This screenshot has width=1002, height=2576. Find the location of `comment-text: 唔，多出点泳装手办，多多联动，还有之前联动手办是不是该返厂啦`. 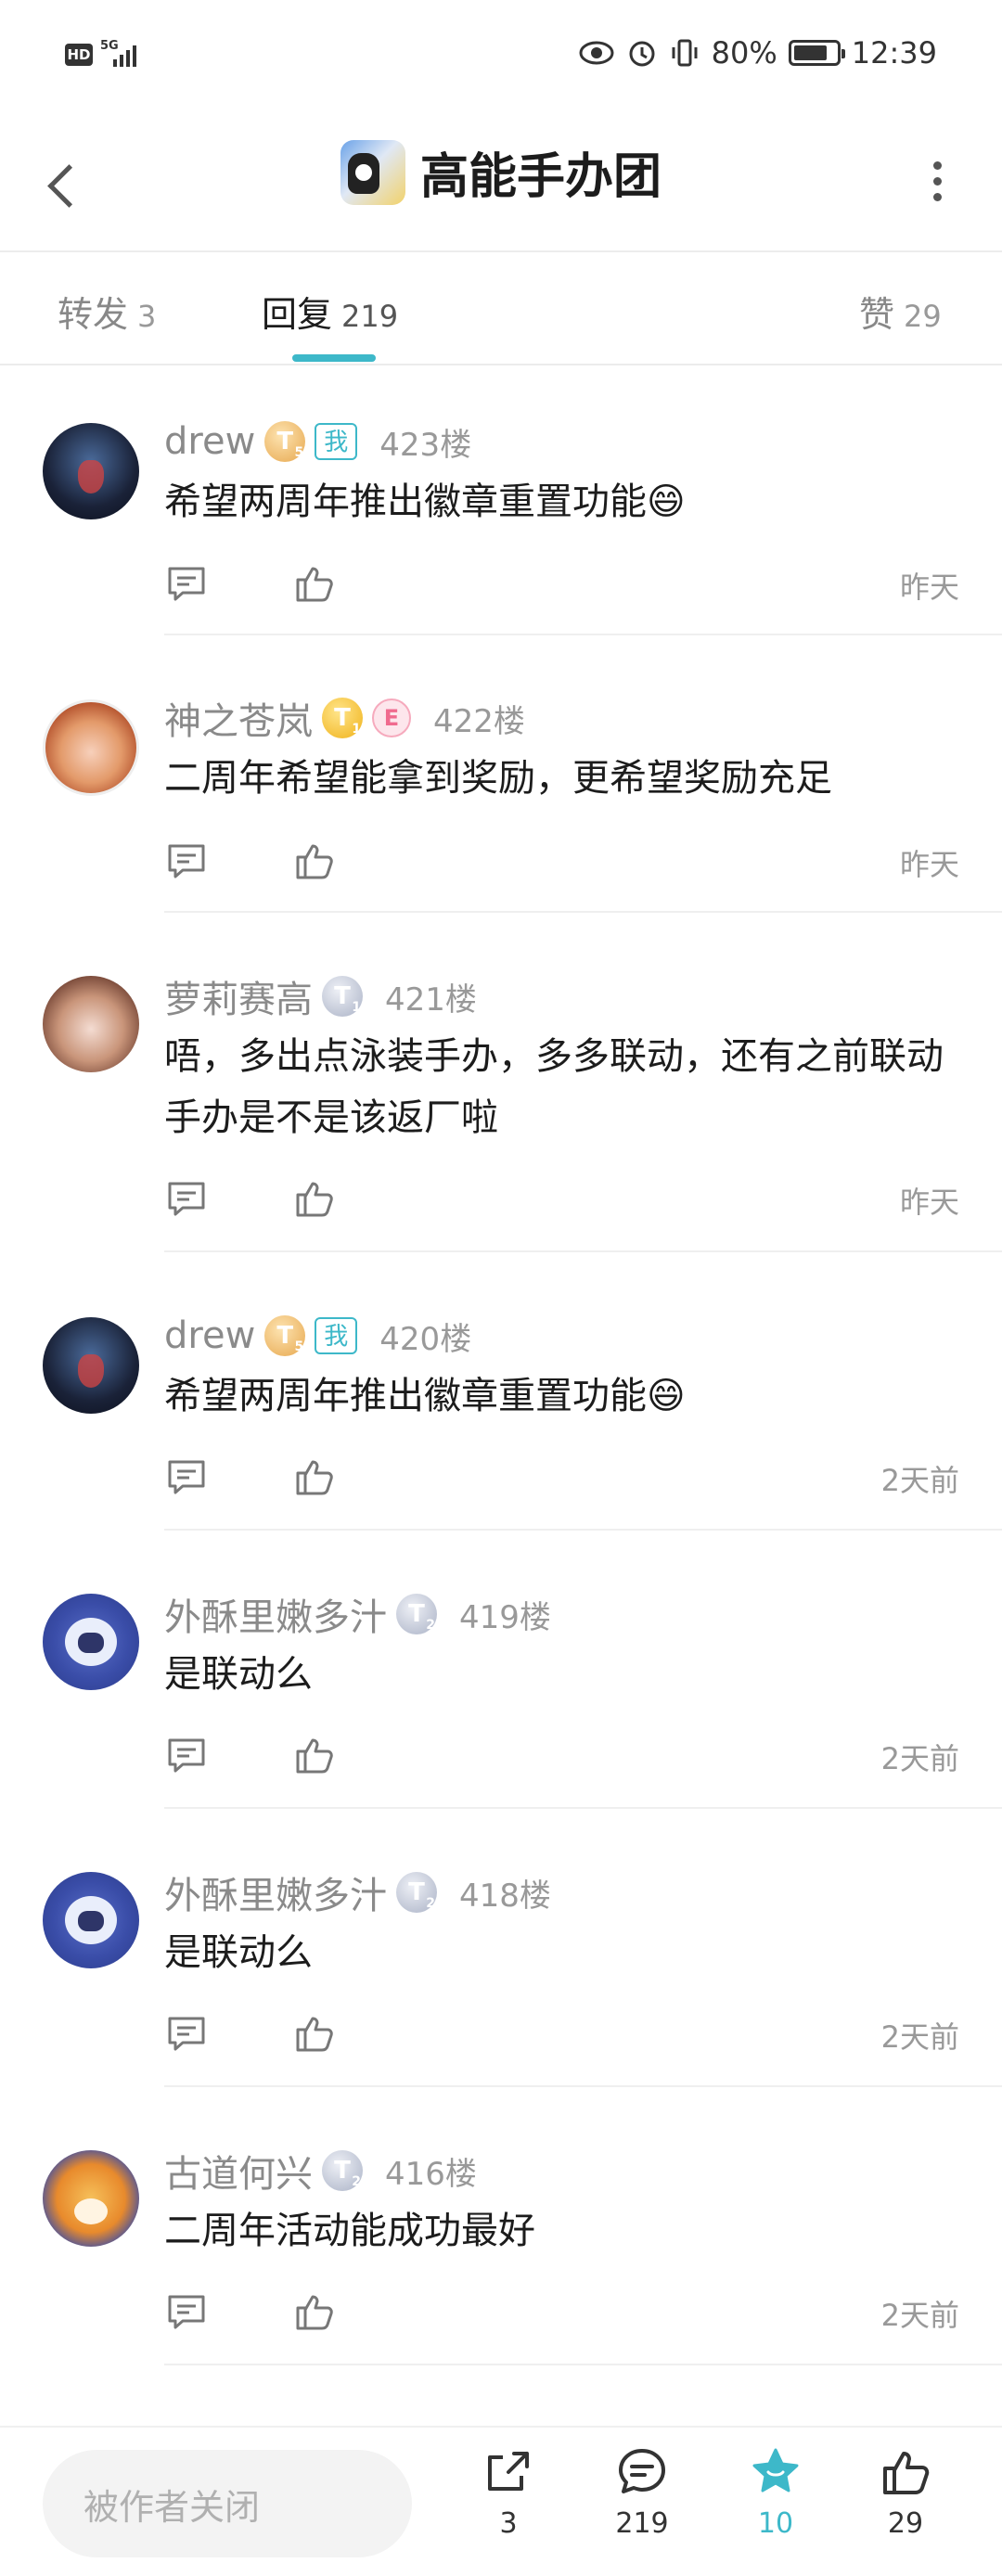

comment-text: 唔，多出点泳装手办，多多联动，还有之前联动手办是不是该返厂啦 is located at coordinates (554, 1087).